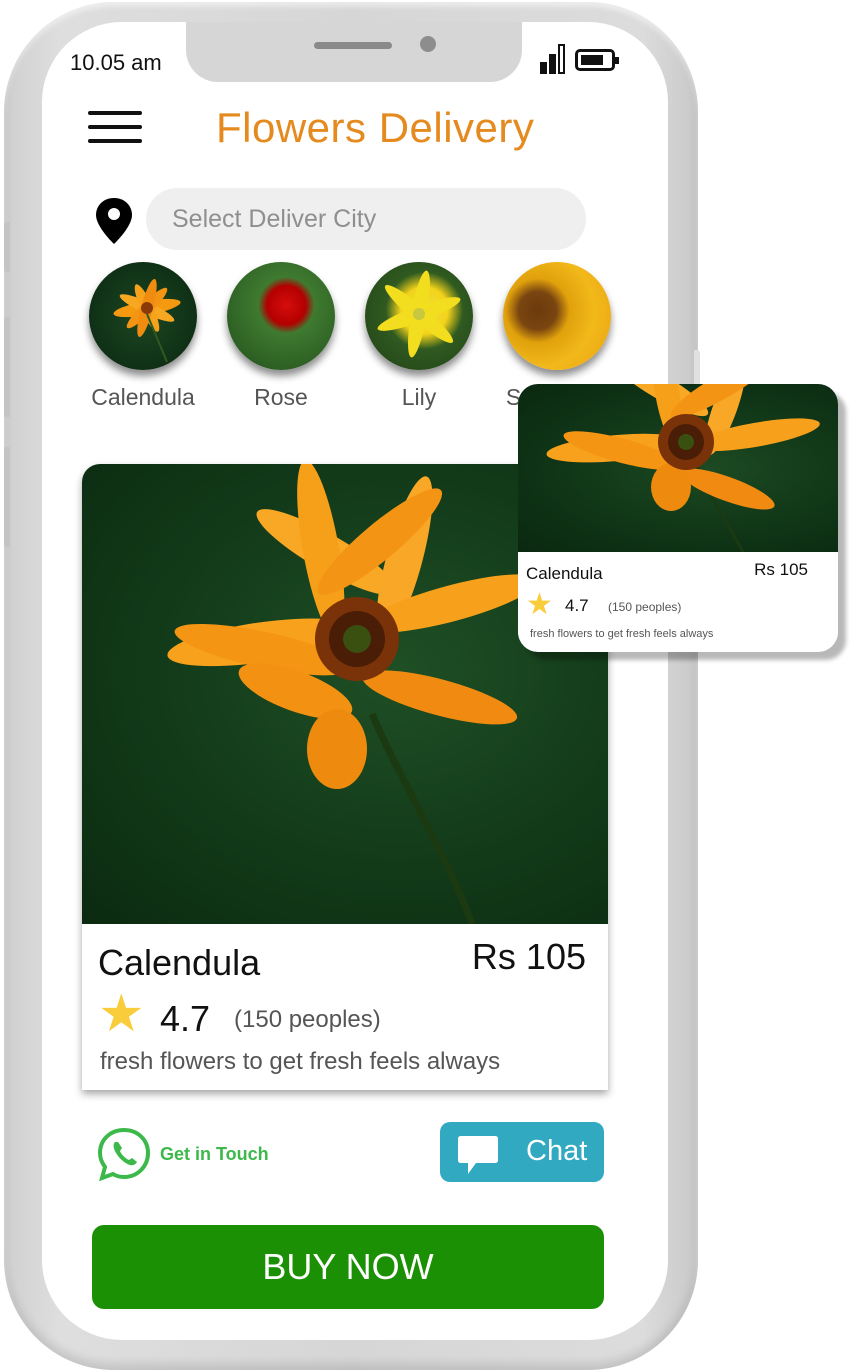 This screenshot has height=1372, width=850. I want to click on chat-button: Chat, so click(522, 1152).